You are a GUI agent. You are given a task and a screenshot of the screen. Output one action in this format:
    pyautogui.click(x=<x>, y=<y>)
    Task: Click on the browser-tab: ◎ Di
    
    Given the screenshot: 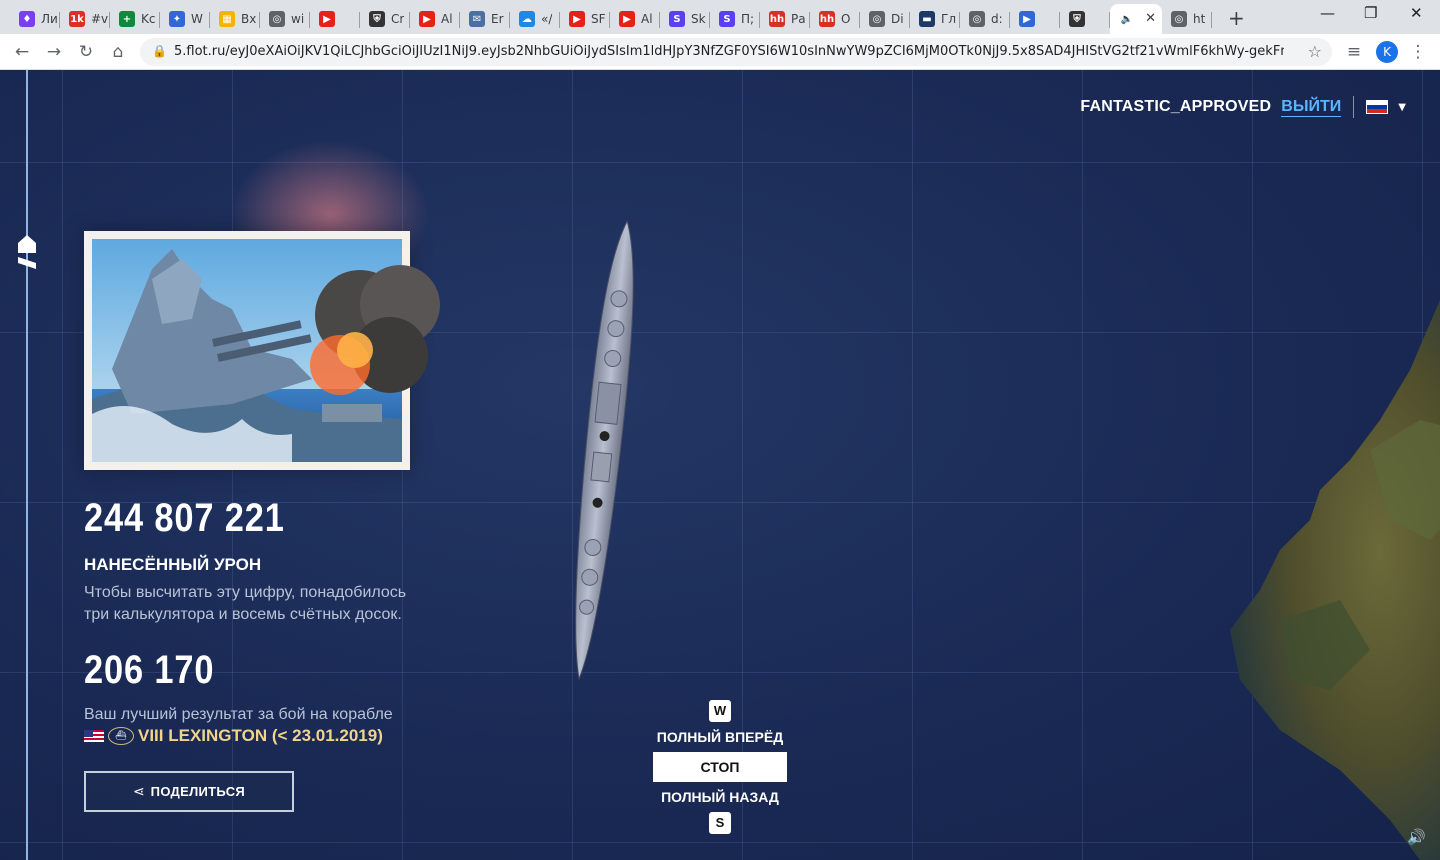 What is the action you would take?
    pyautogui.click(x=885, y=19)
    